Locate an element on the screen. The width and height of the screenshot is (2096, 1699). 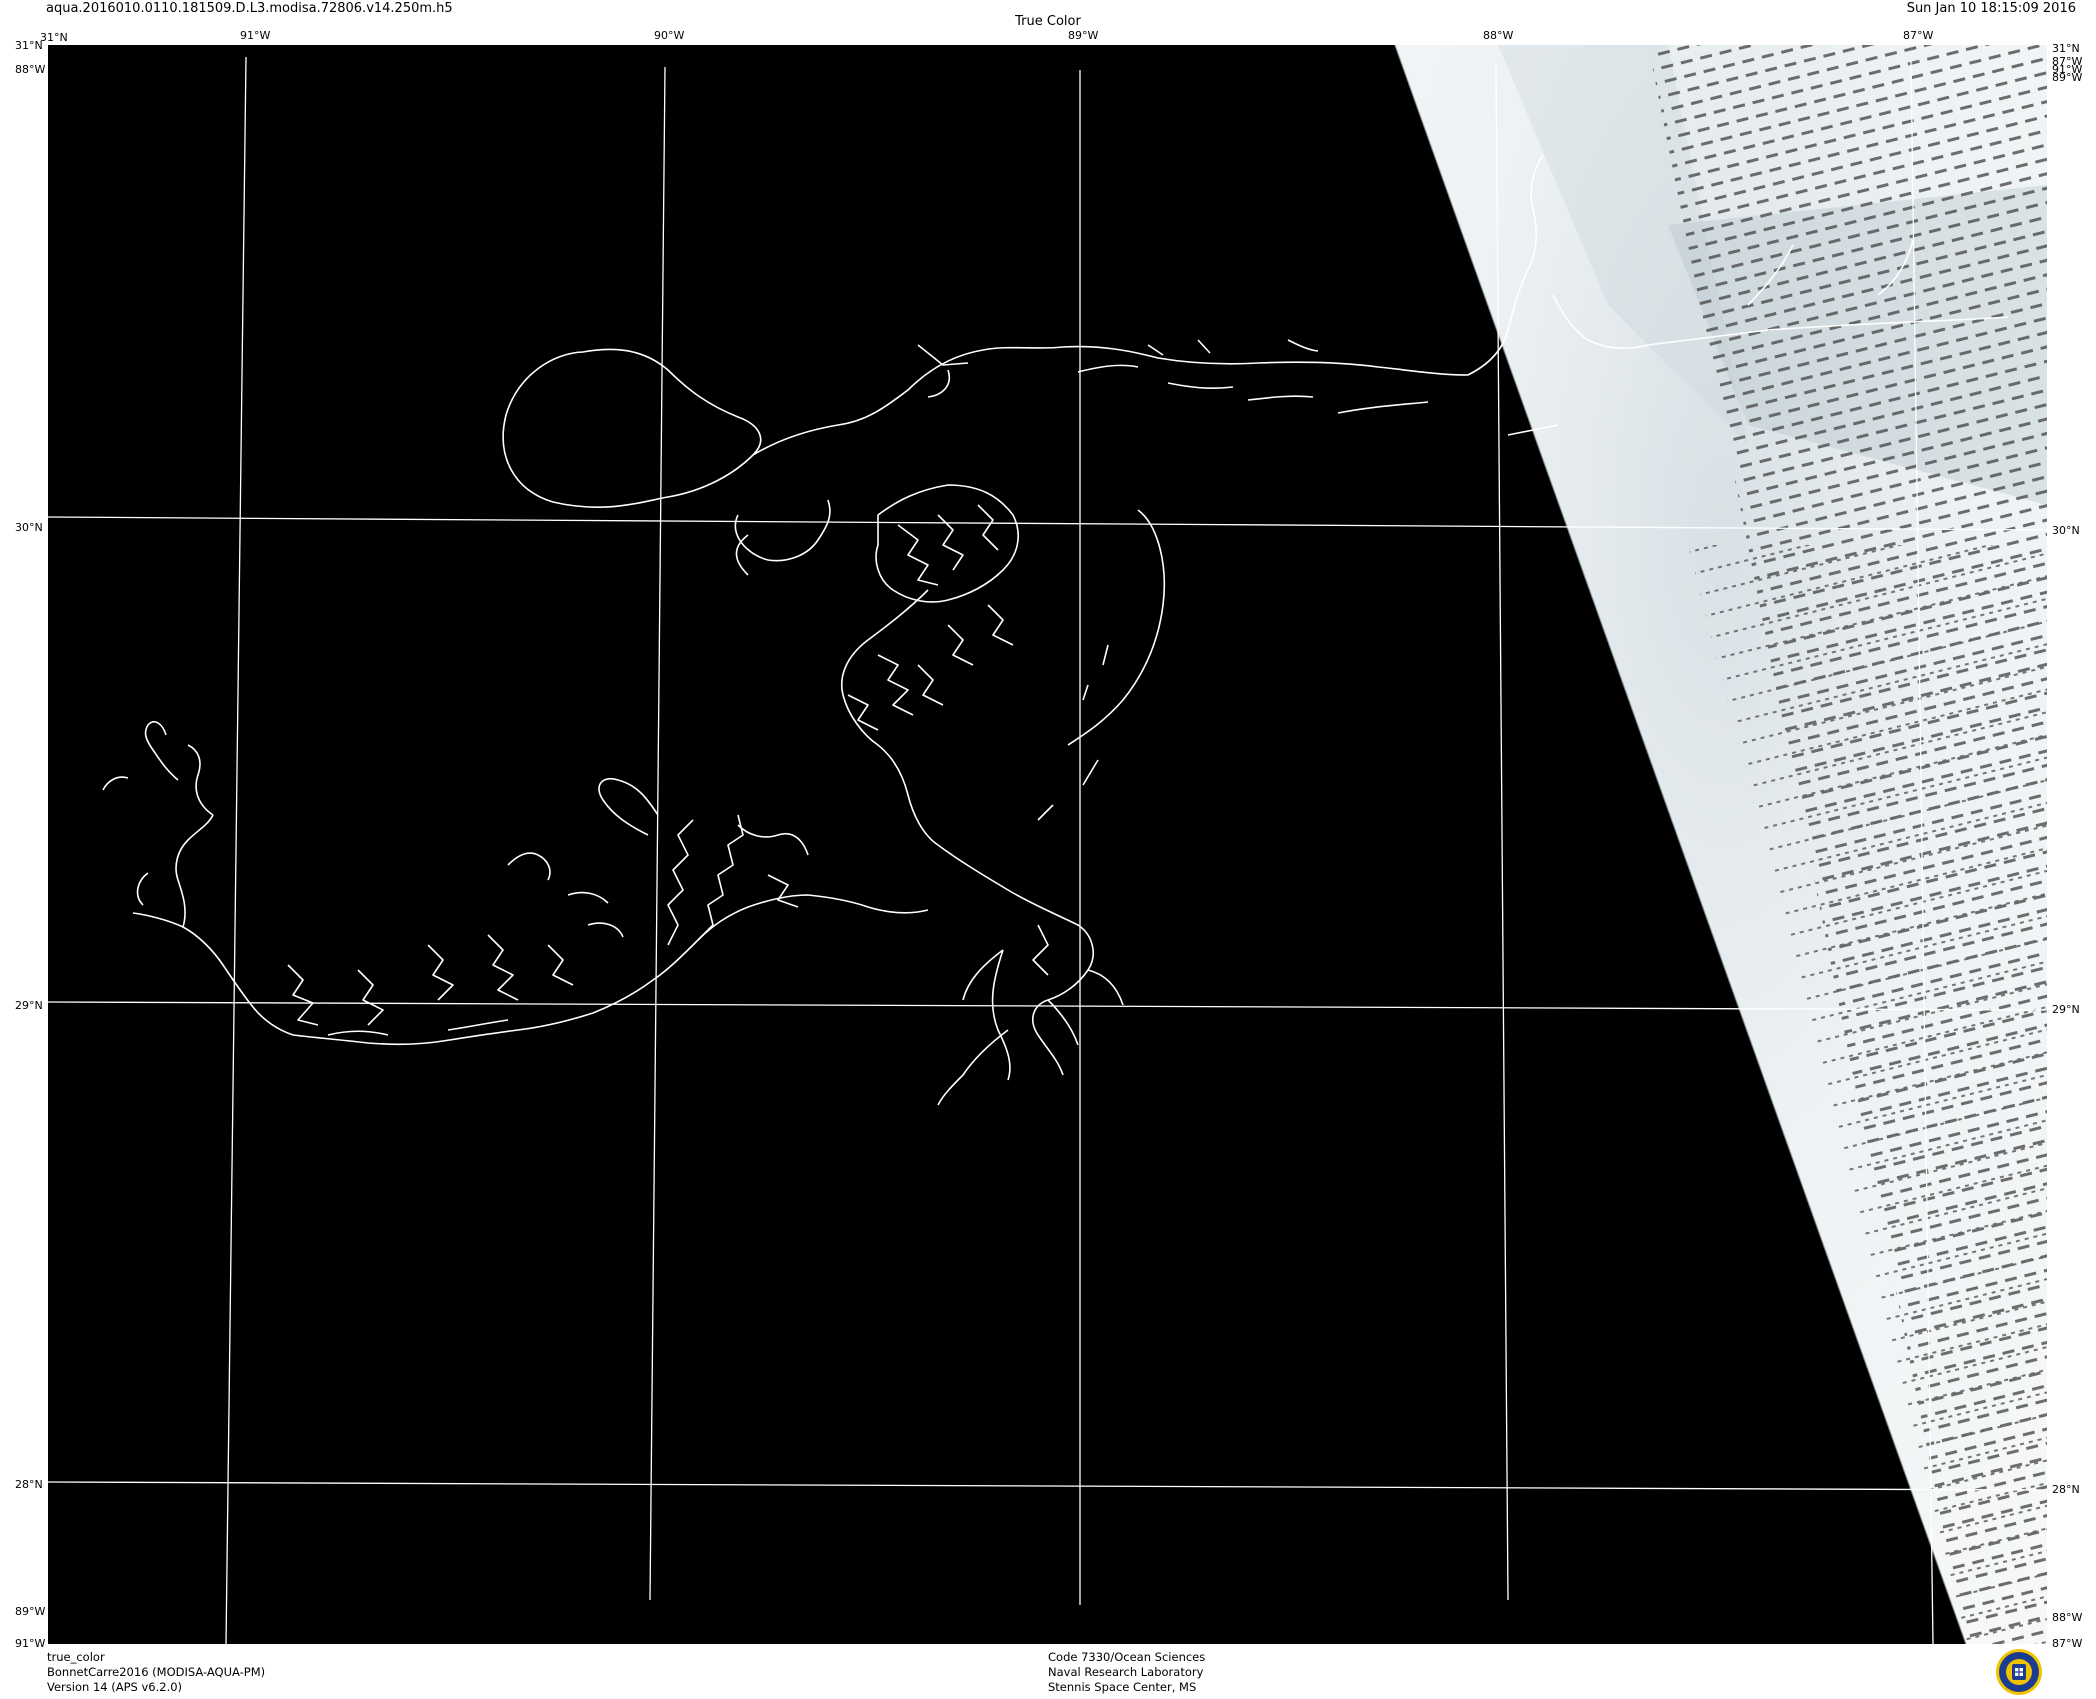
product-title: True Color is located at coordinates (1048, 21).